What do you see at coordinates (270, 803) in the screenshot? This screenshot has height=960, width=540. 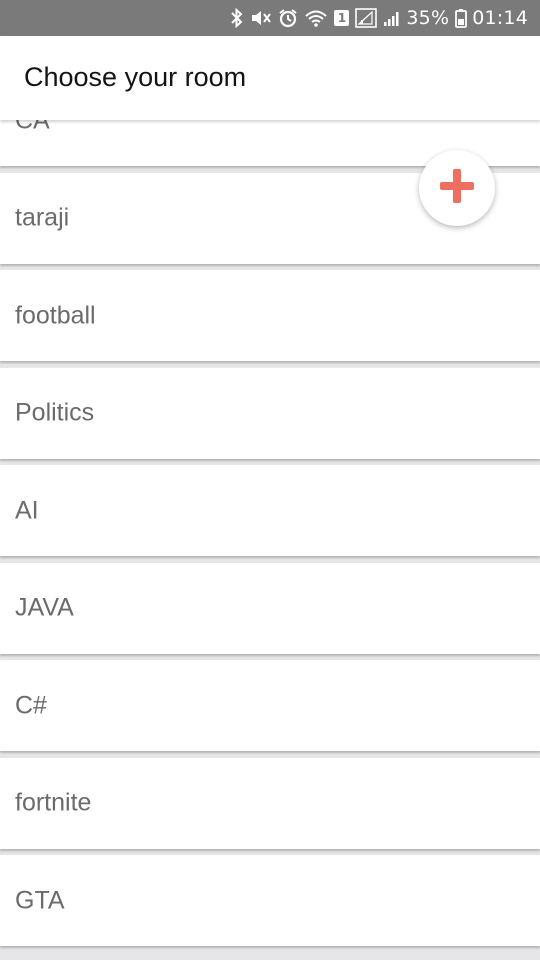 I see `room-item: fortnite` at bounding box center [270, 803].